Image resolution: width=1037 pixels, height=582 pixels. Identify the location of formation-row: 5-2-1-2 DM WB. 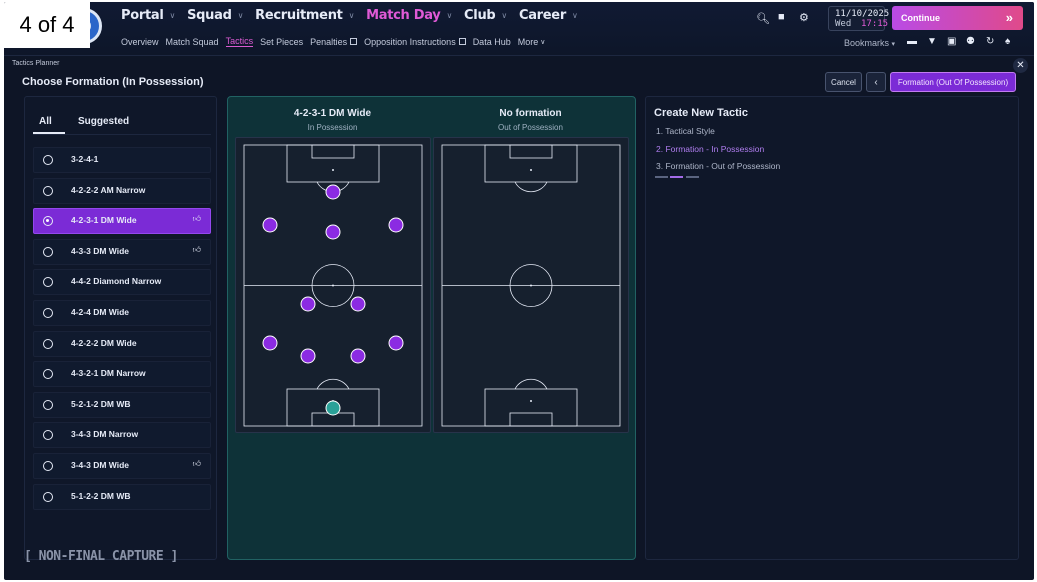
(122, 404).